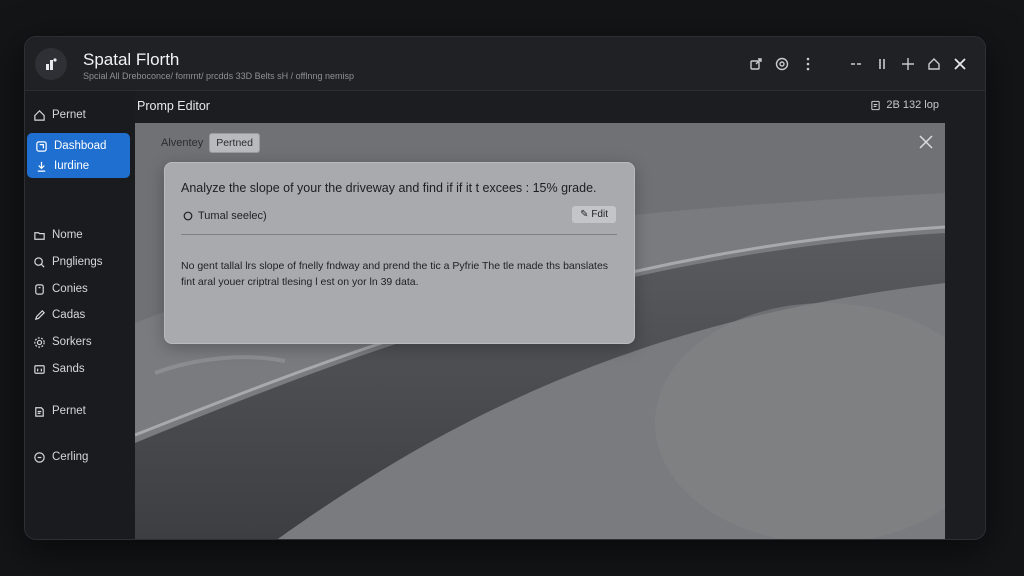 This screenshot has height=576, width=1024. What do you see at coordinates (173, 106) in the screenshot?
I see `editor-title: Promp Editor` at bounding box center [173, 106].